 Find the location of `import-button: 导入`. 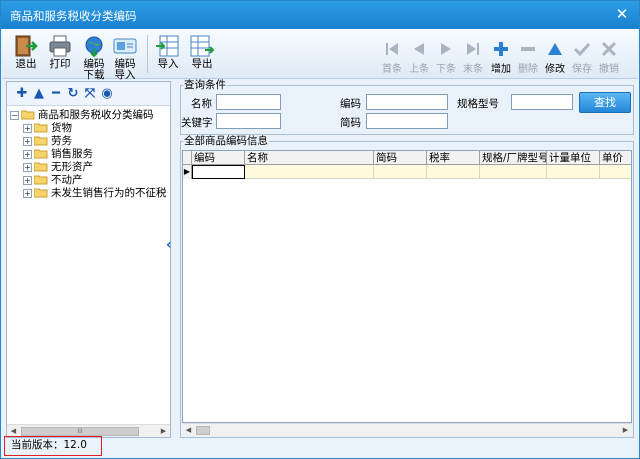

import-button: 导入 is located at coordinates (168, 52).